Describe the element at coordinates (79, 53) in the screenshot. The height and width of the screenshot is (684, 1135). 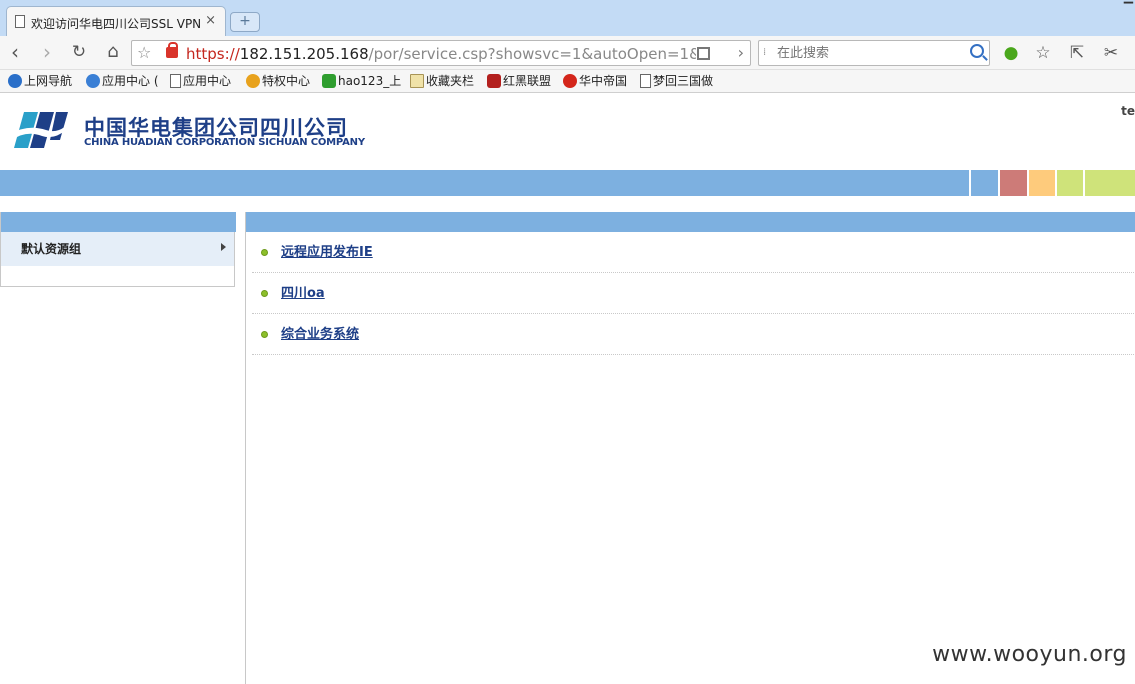
I see `reload-icon: ↻` at that location.